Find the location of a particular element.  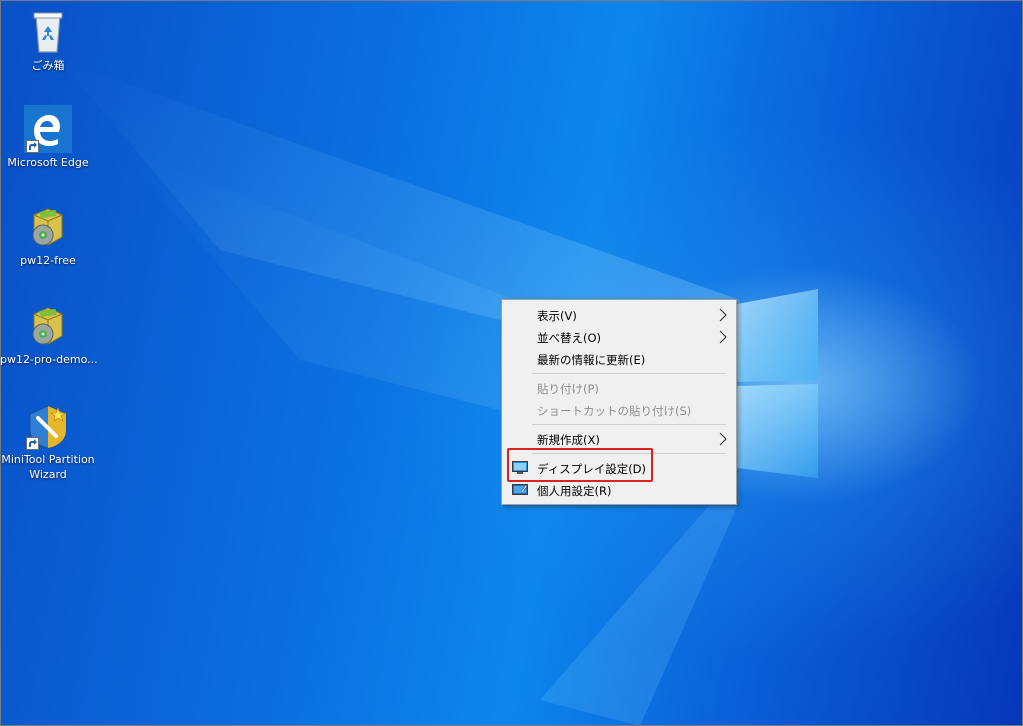

menu-item-personalize: 個人用設定(R) is located at coordinates (619, 490).